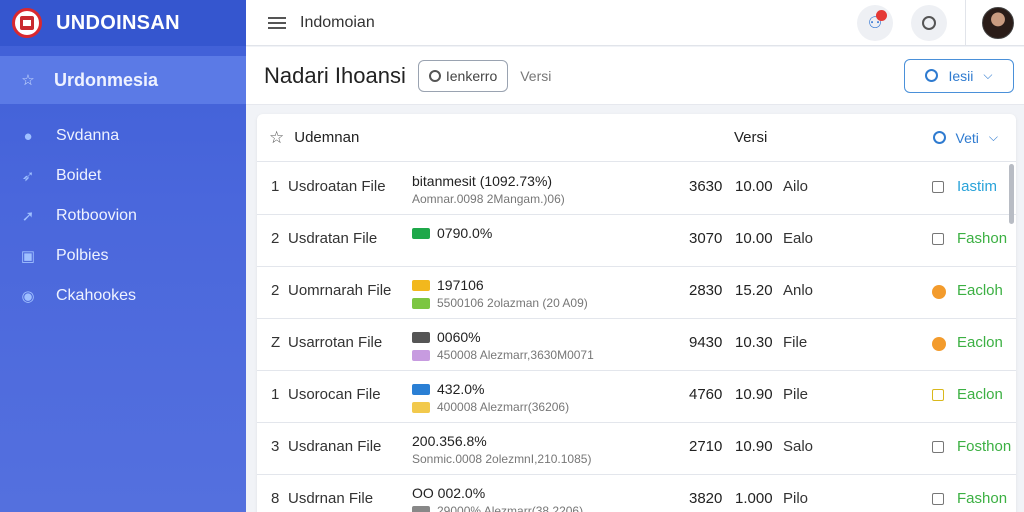 The height and width of the screenshot is (512, 1024). What do you see at coordinates (461, 389) in the screenshot?
I see `row-main-text: 432.0%` at bounding box center [461, 389].